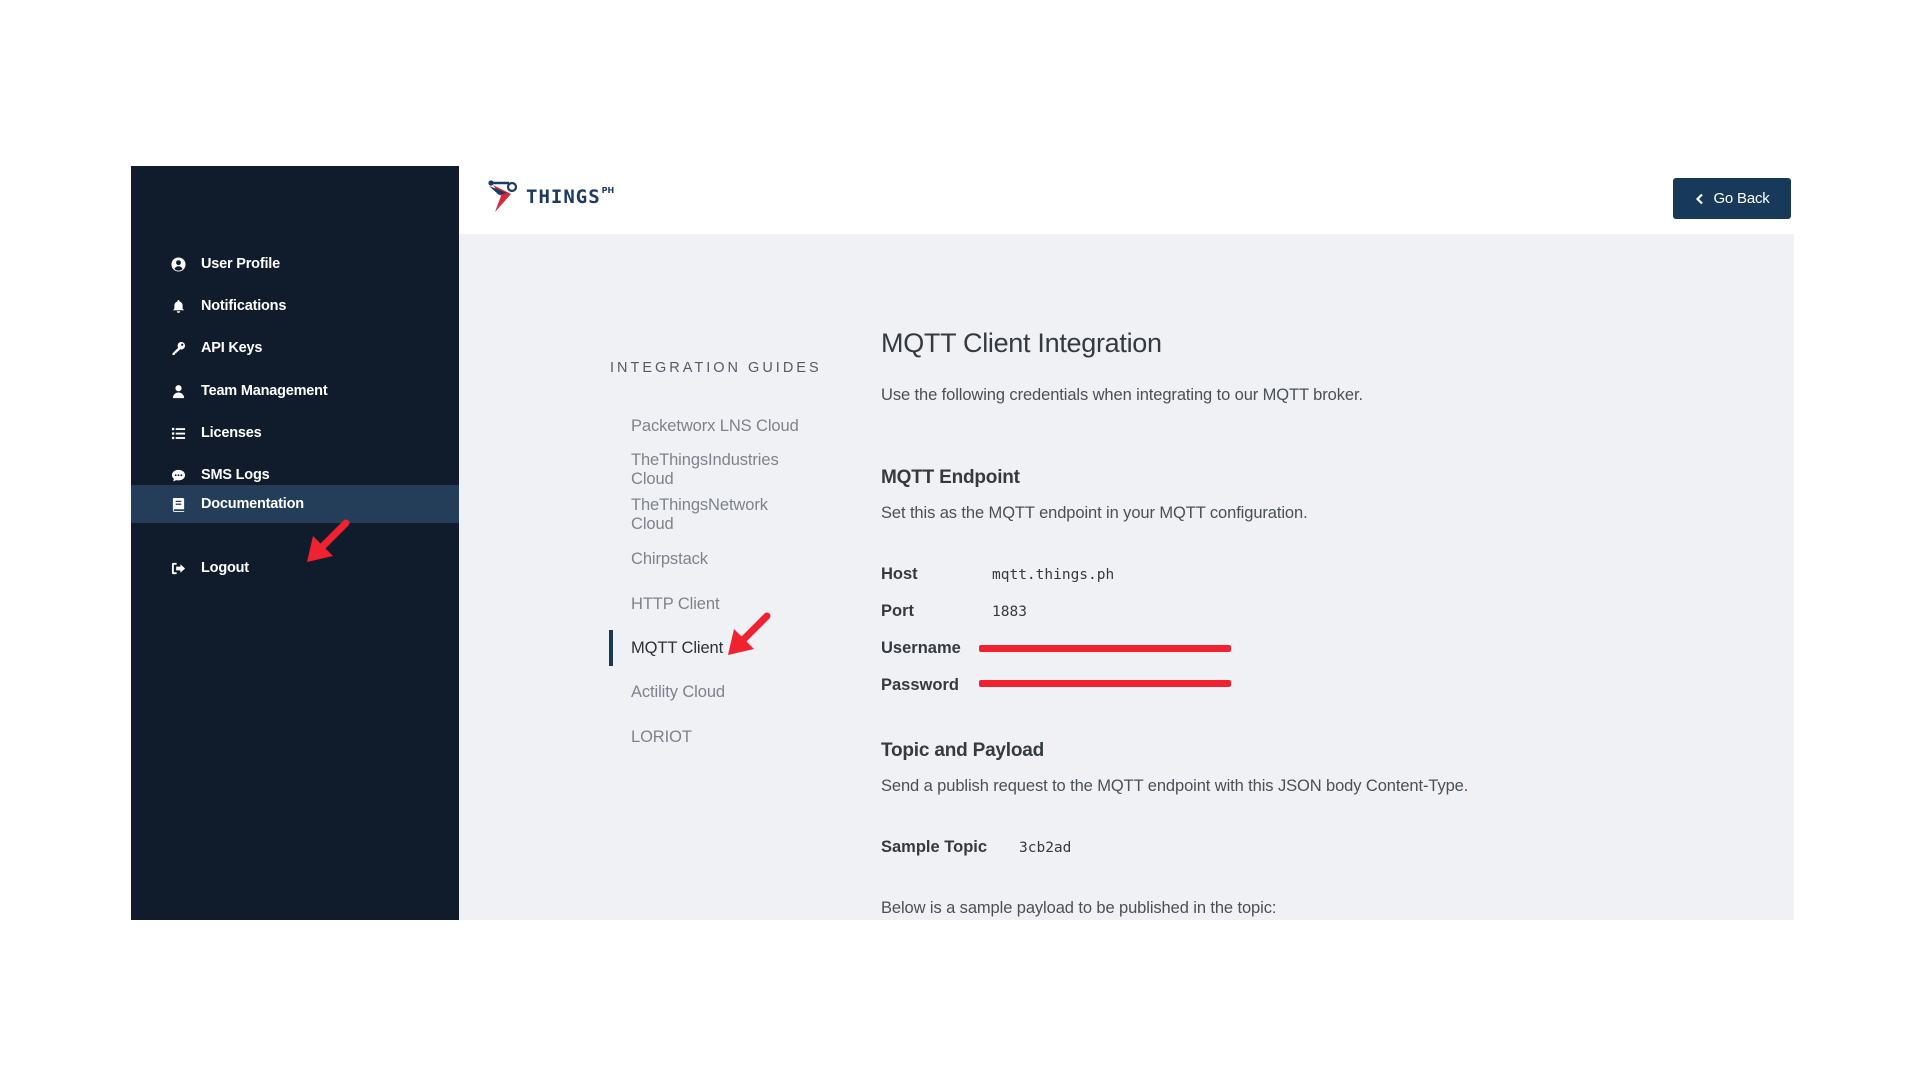 The height and width of the screenshot is (1080, 1920). Describe the element at coordinates (178, 568) in the screenshot. I see `logout-icon` at that location.